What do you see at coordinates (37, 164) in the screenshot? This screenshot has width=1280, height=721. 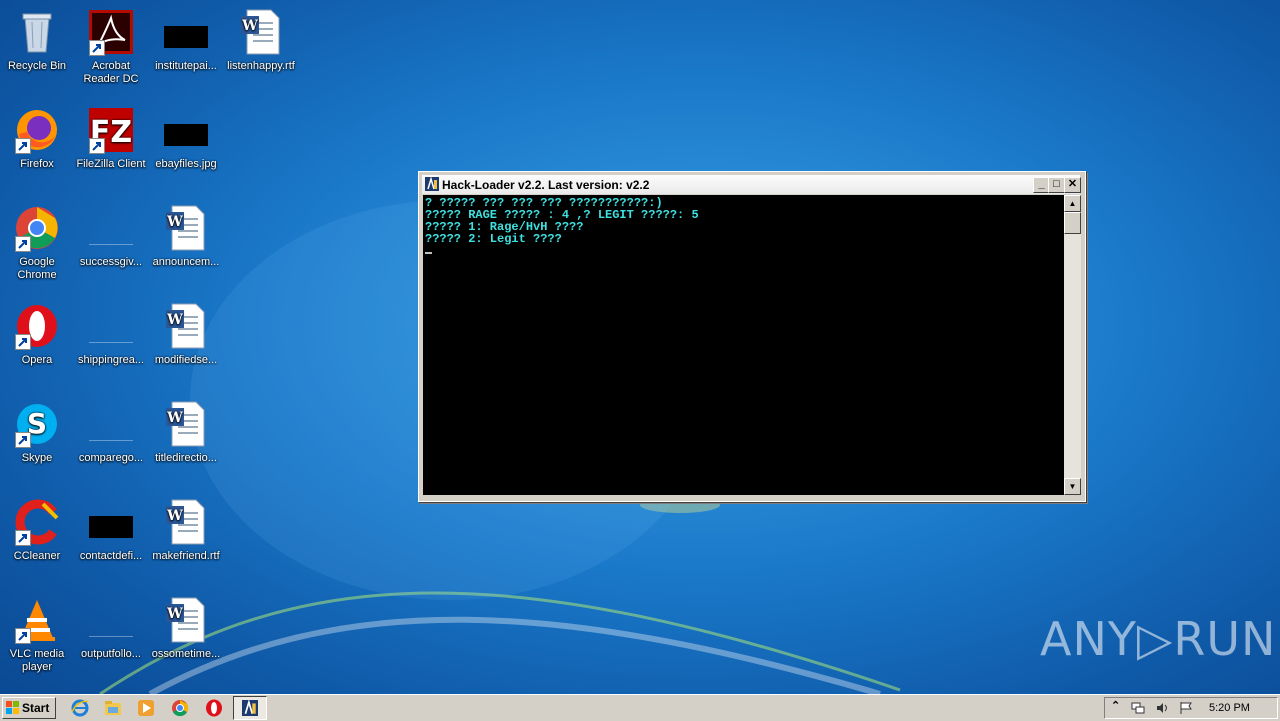 I see `icon-label: Firefox` at bounding box center [37, 164].